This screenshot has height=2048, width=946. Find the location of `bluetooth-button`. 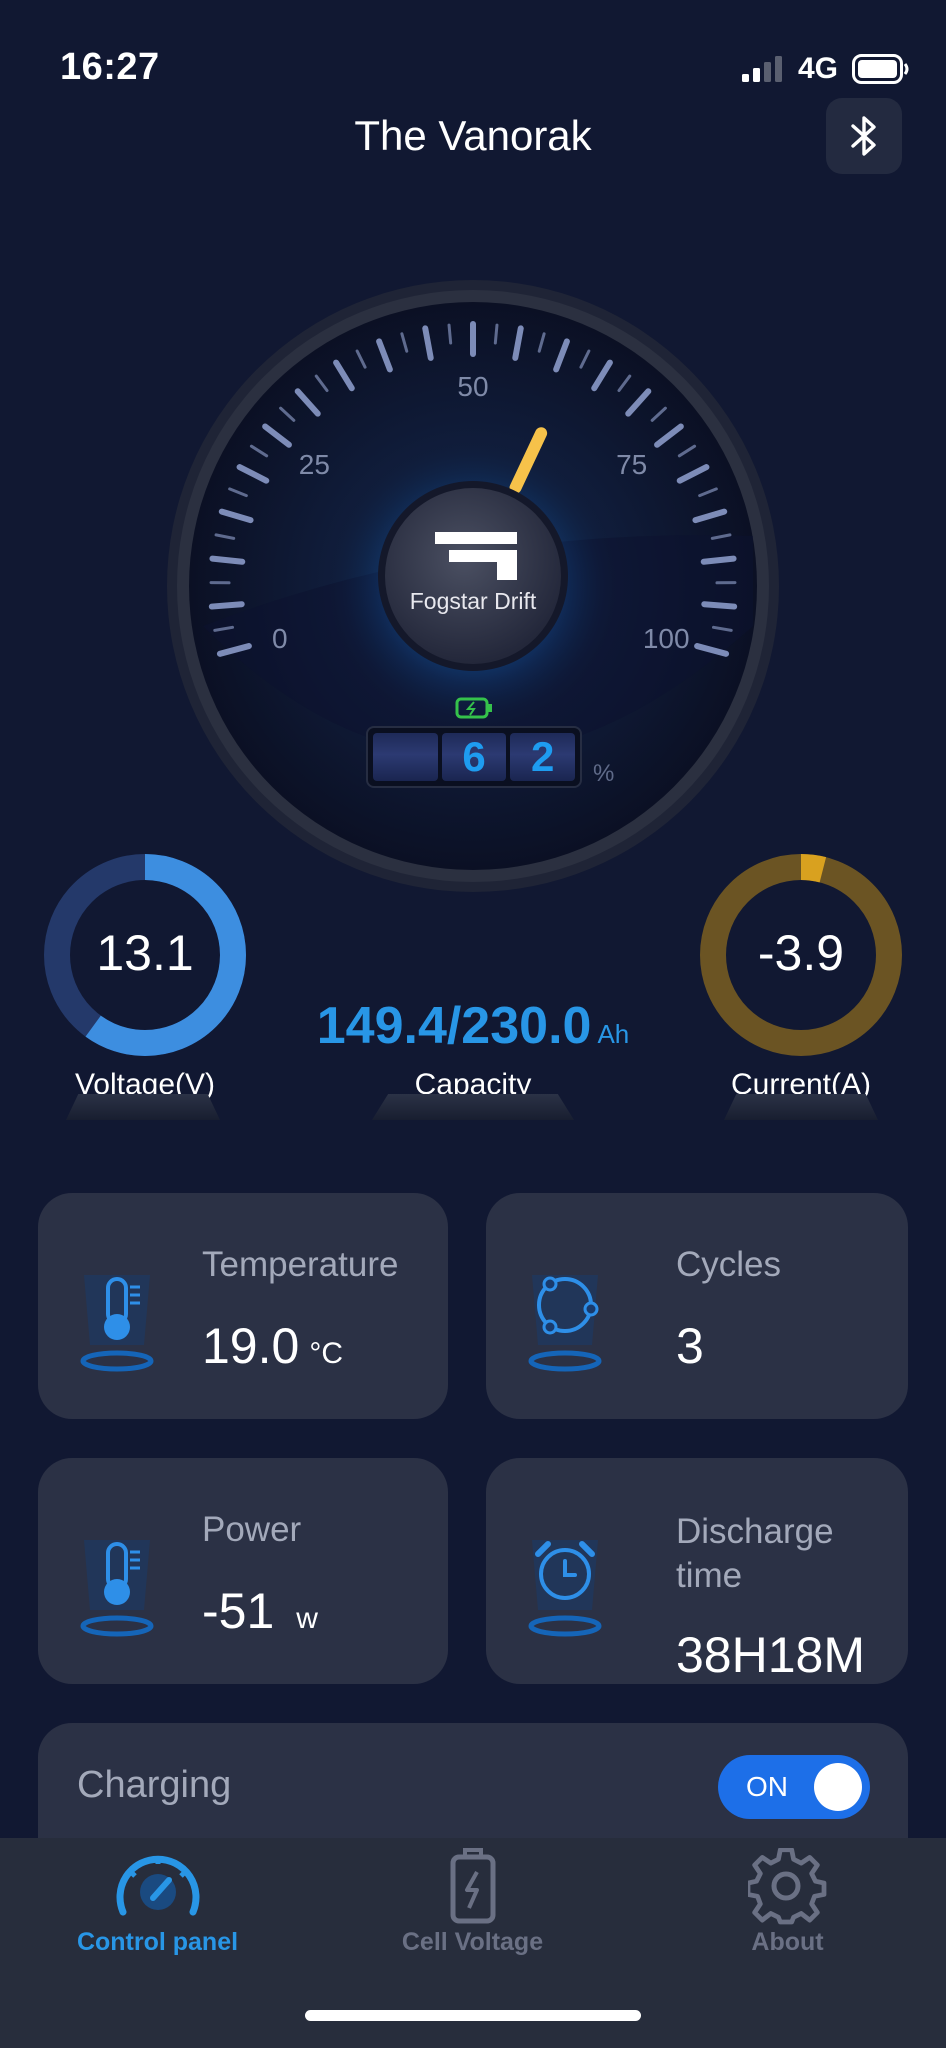

bluetooth-button is located at coordinates (864, 136).